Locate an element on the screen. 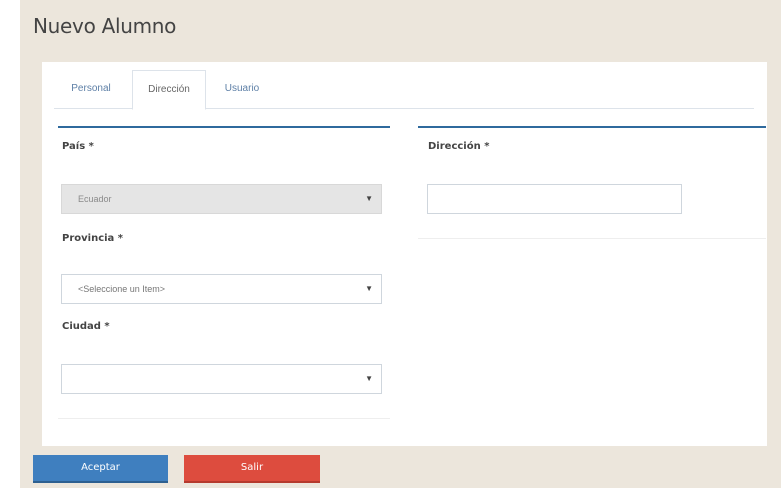 This screenshot has width=781, height=500. pais-select-value: Ecuador is located at coordinates (95, 199).